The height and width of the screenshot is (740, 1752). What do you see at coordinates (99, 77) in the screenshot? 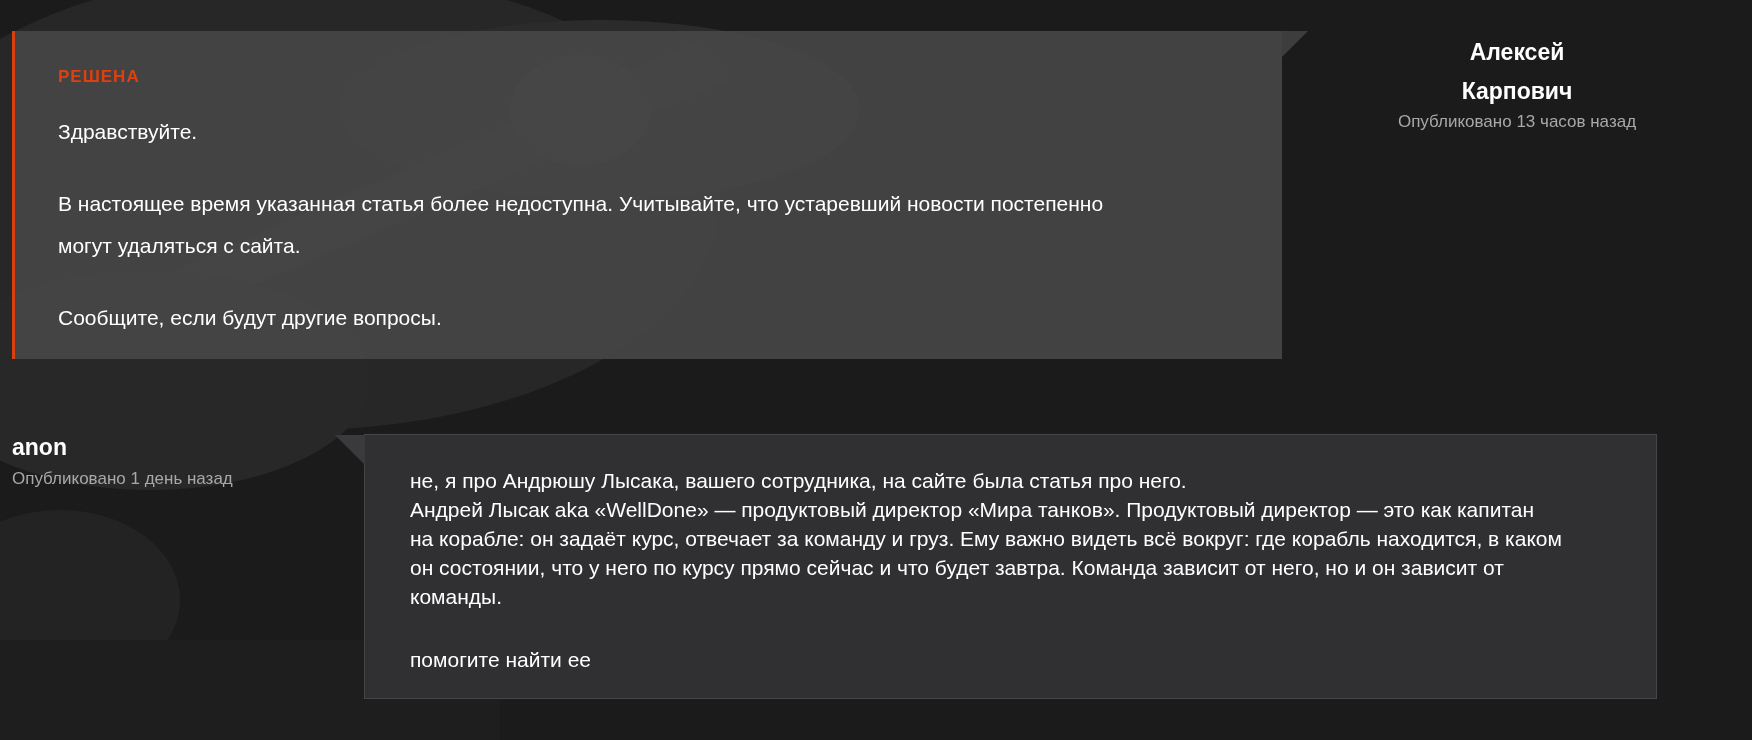
I see `status-label: РЕШЕНА` at bounding box center [99, 77].